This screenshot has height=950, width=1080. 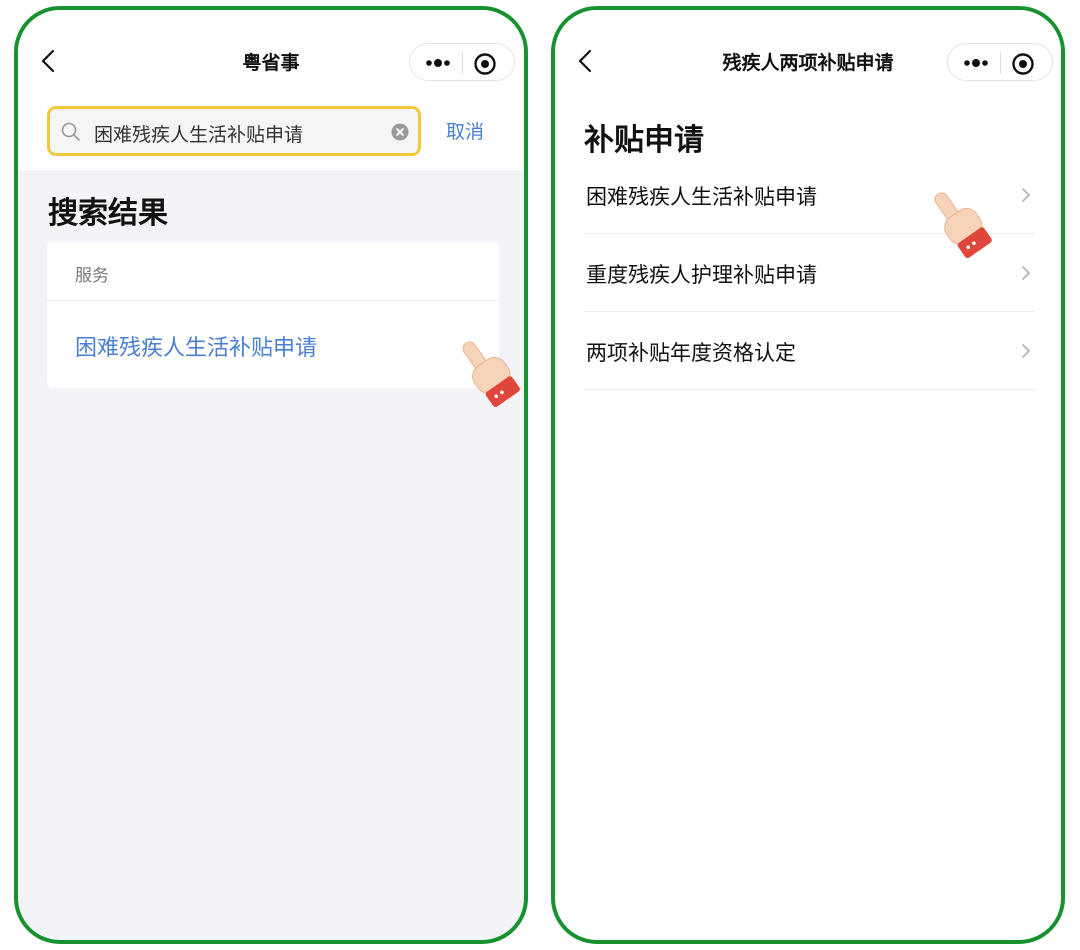 What do you see at coordinates (196, 346) in the screenshot?
I see `result-link: 困难残疾人生活补贴申请` at bounding box center [196, 346].